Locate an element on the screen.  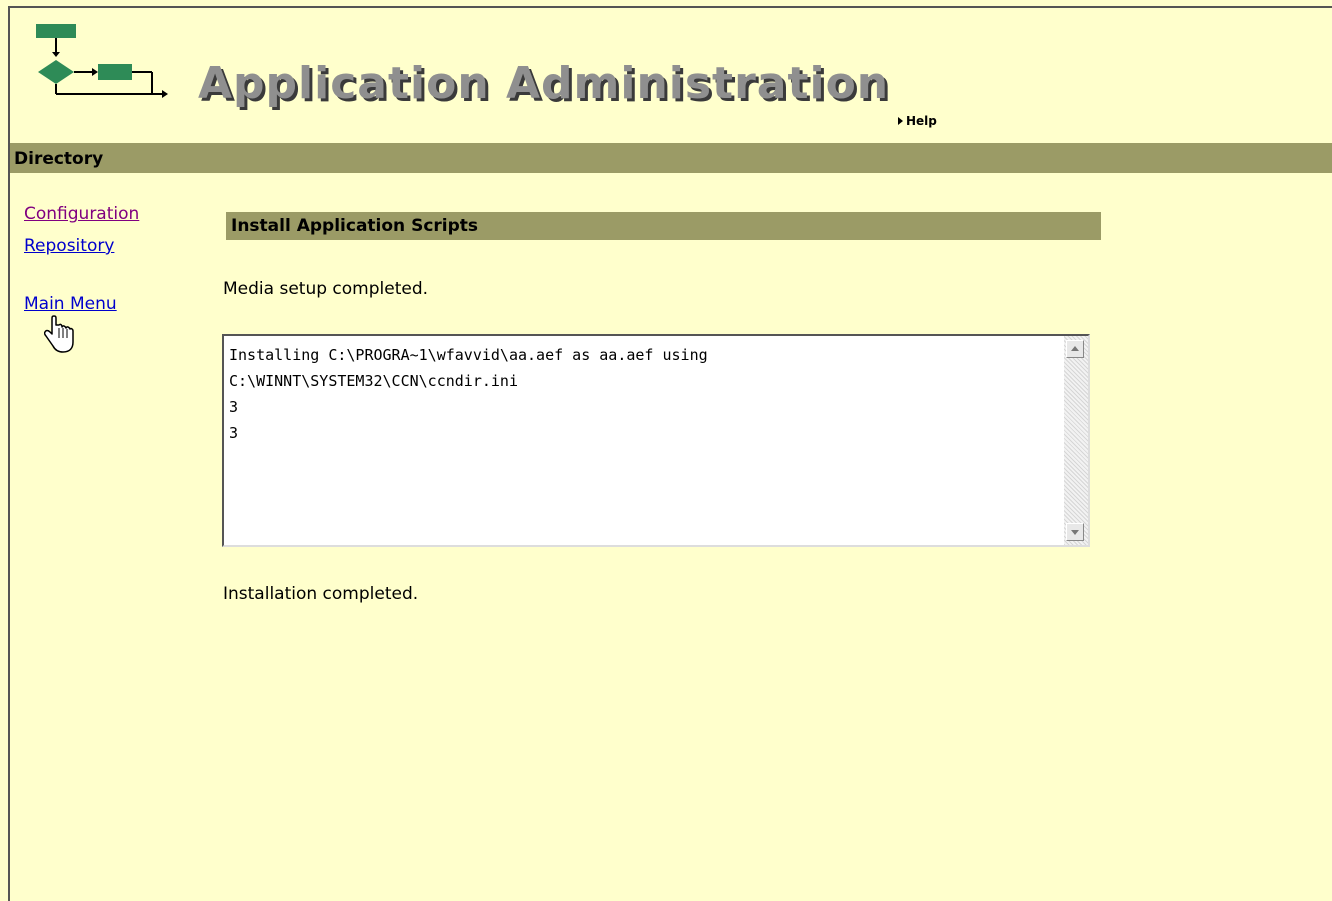
directory-title: Directory is located at coordinates (59, 159).